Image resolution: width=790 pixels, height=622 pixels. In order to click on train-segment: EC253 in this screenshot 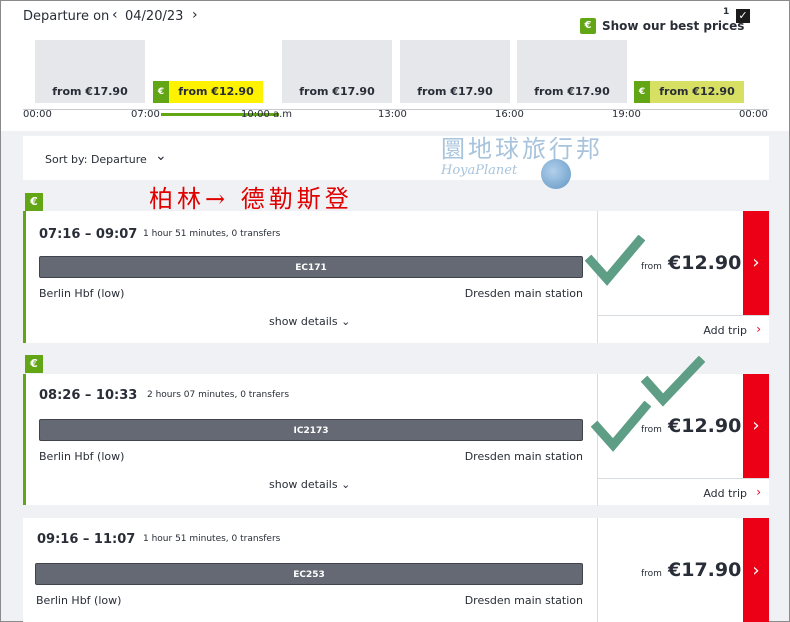, I will do `click(309, 574)`.